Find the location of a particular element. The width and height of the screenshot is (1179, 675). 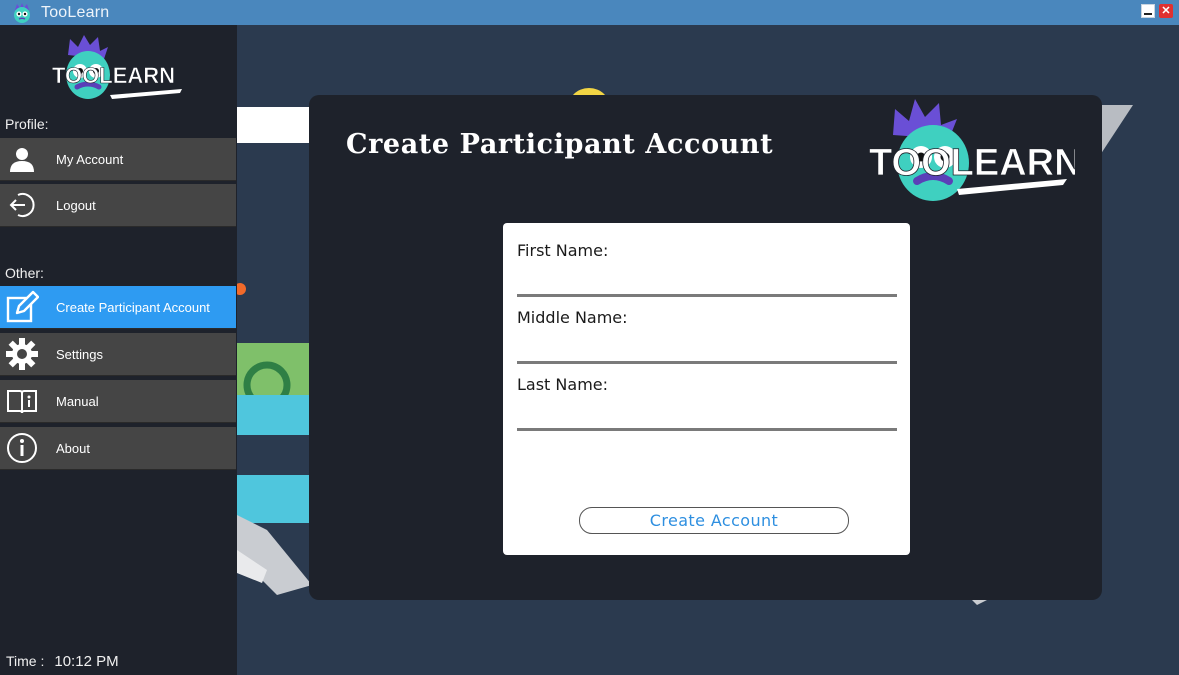

window-title: TooLearn is located at coordinates (75, 12).